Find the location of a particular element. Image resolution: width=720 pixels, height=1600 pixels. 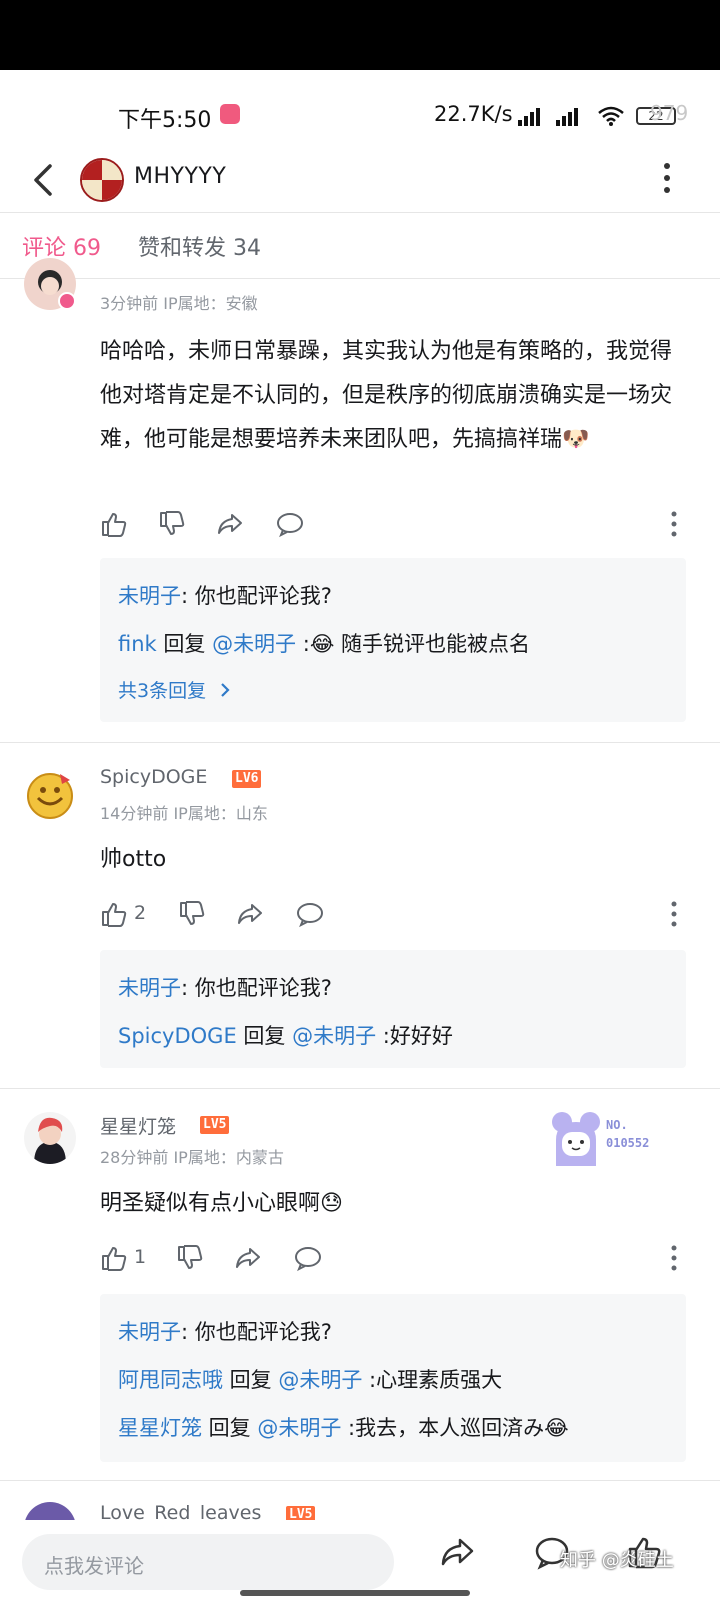

reply-text: 心理素质强大 is located at coordinates (439, 1380).